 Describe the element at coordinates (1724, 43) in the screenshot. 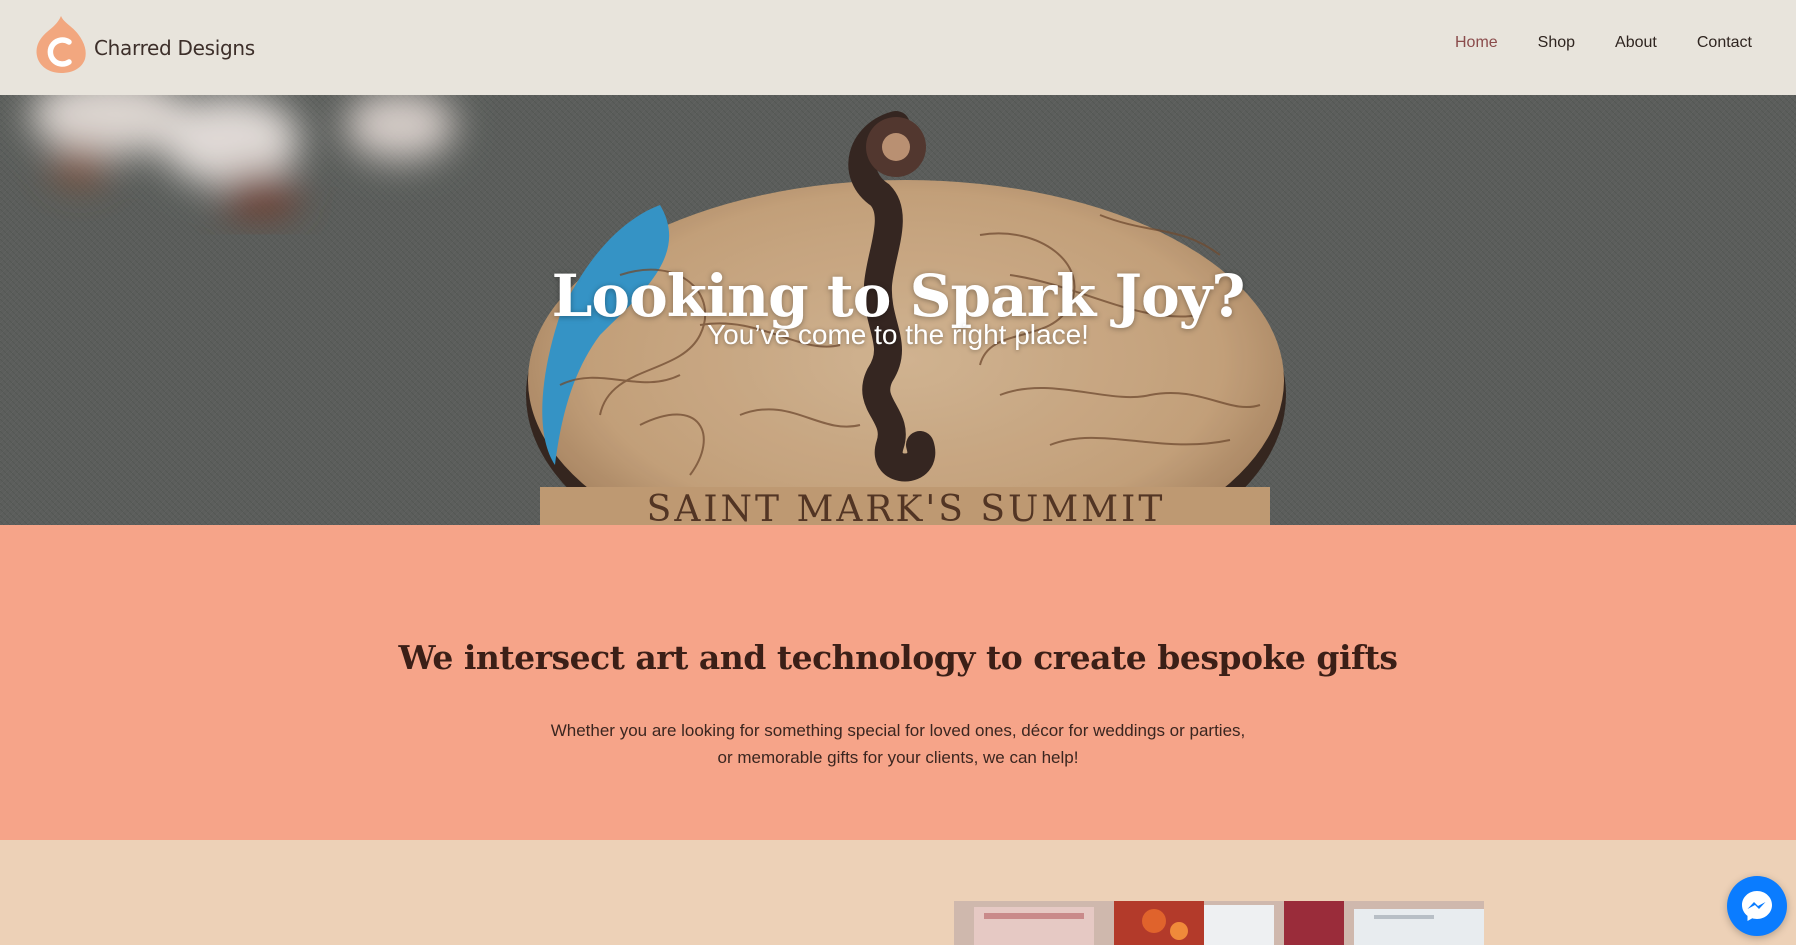

I see `nav-contact-link: Contact` at that location.